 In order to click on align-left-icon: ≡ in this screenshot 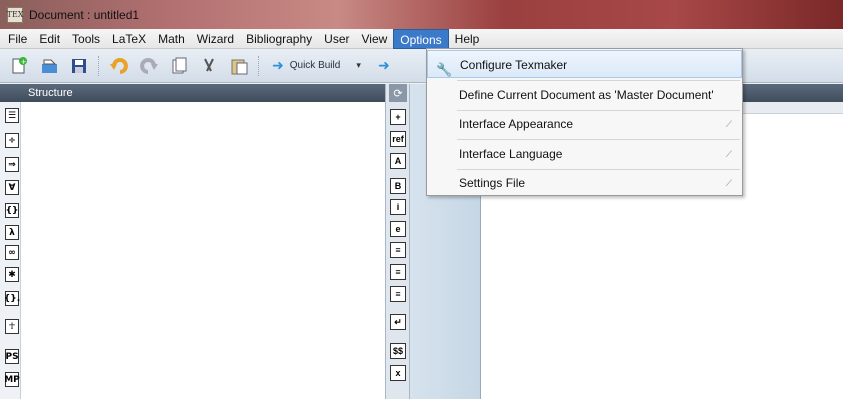, I will do `click(398, 250)`.